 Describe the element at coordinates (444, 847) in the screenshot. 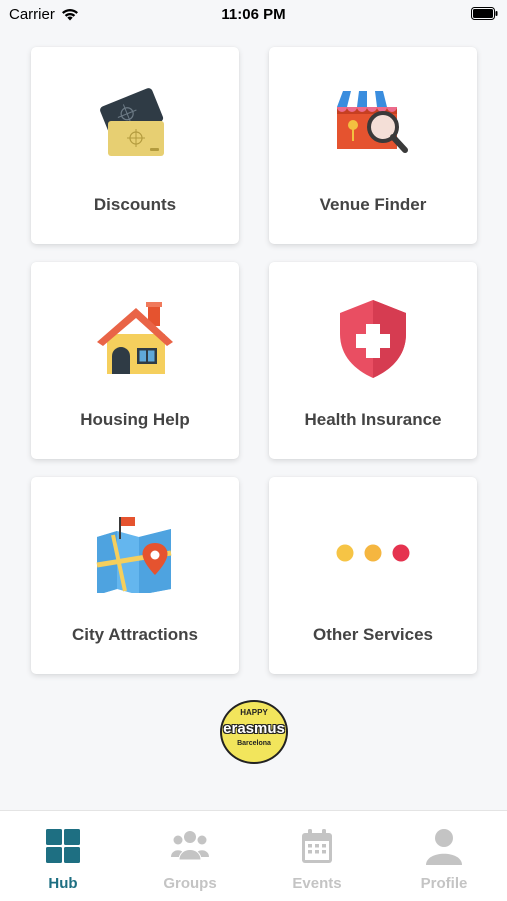

I see `profile-icon` at that location.